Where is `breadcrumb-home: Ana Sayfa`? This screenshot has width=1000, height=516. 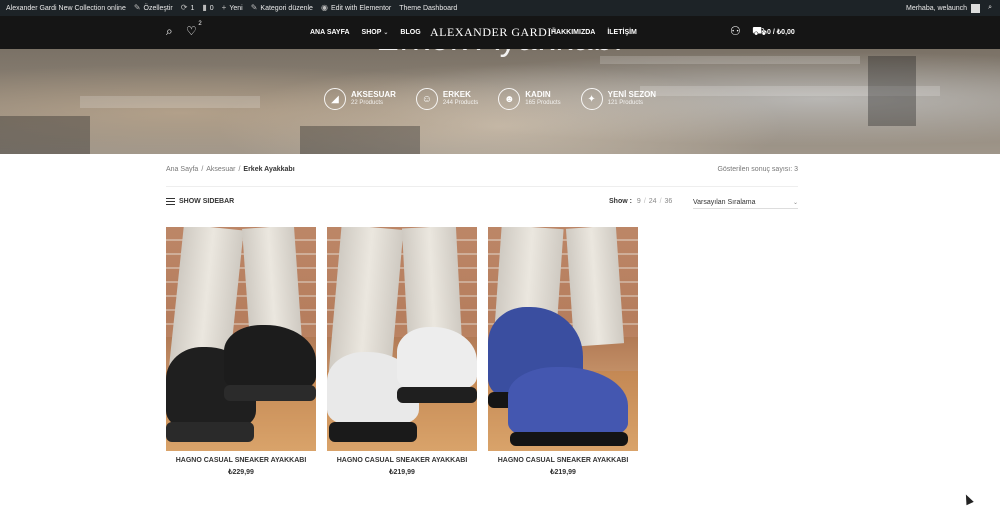
breadcrumb-home: Ana Sayfa is located at coordinates (182, 169).